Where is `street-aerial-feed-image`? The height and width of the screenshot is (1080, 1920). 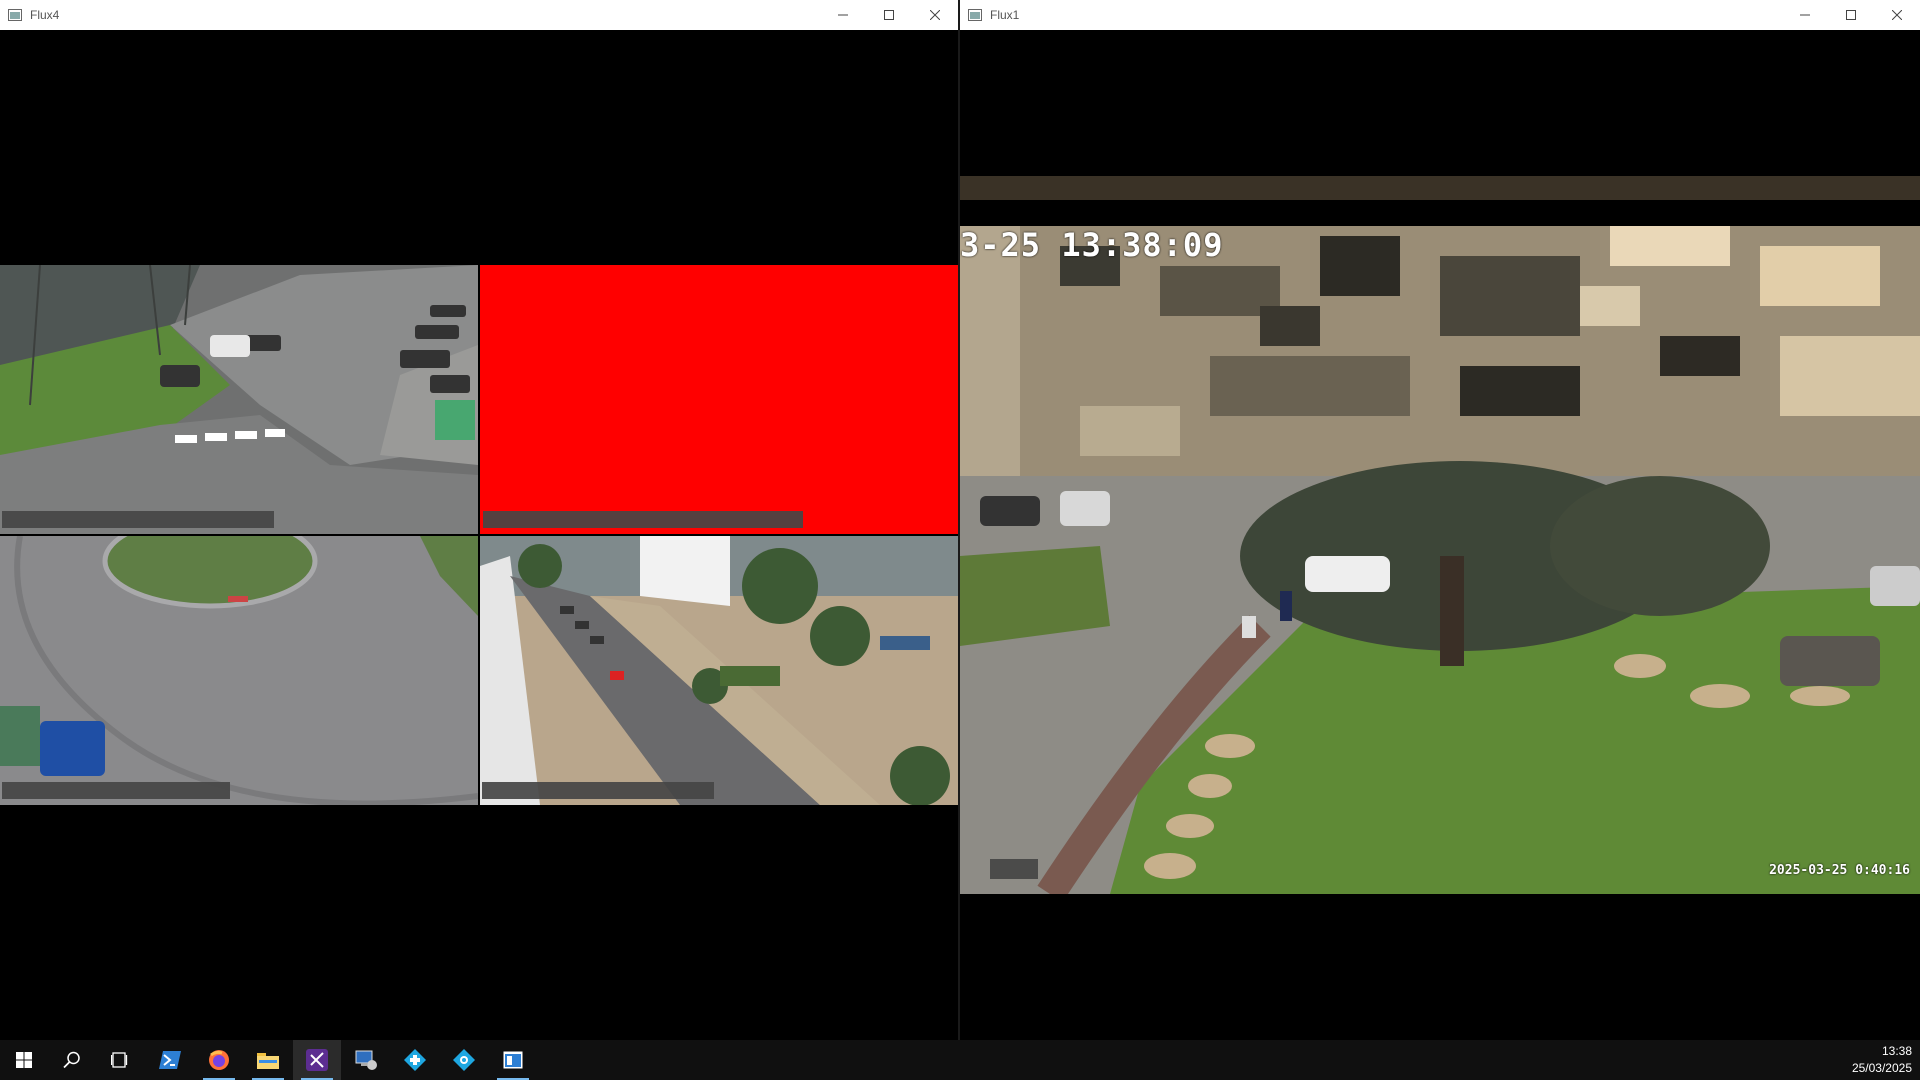
street-aerial-feed-image is located at coordinates (719, 670).